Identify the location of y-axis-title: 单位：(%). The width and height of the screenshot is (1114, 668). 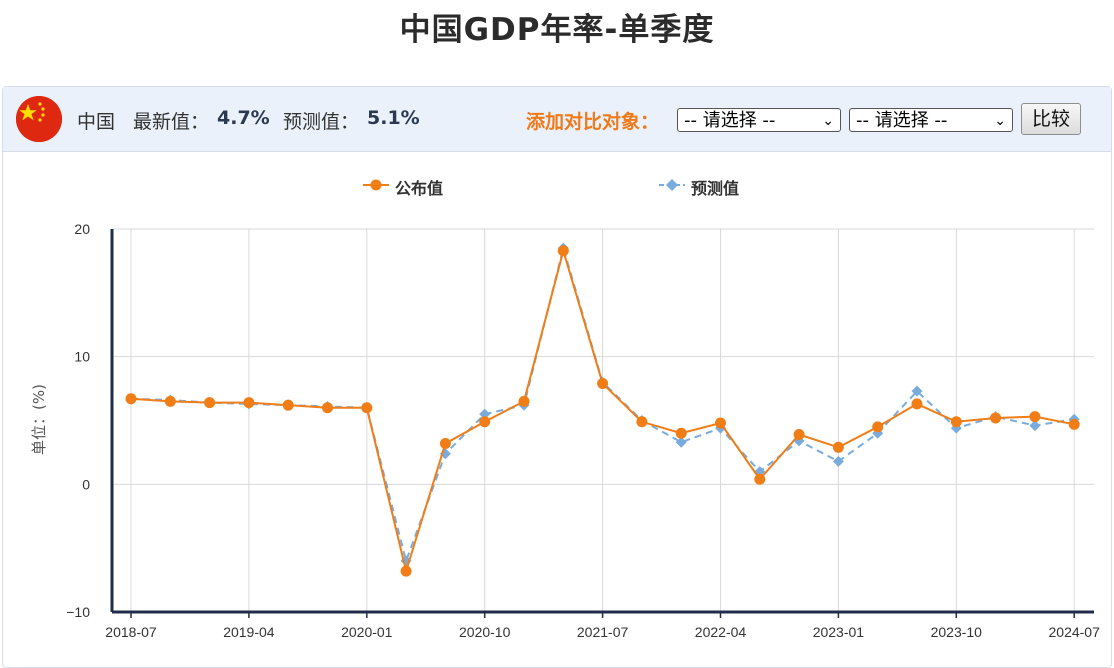
(39, 419).